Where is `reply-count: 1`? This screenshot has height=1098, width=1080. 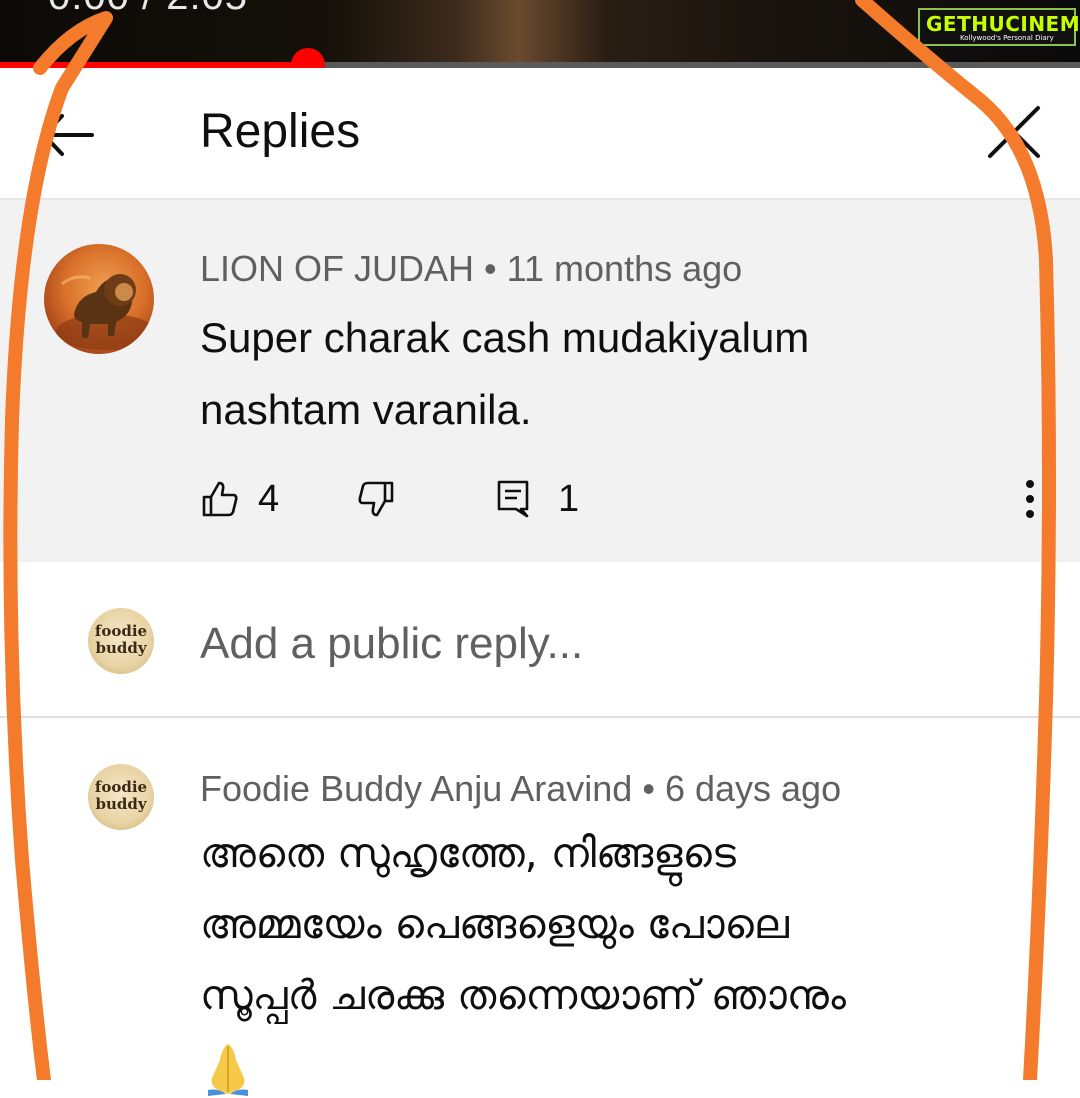
reply-count: 1 is located at coordinates (569, 498).